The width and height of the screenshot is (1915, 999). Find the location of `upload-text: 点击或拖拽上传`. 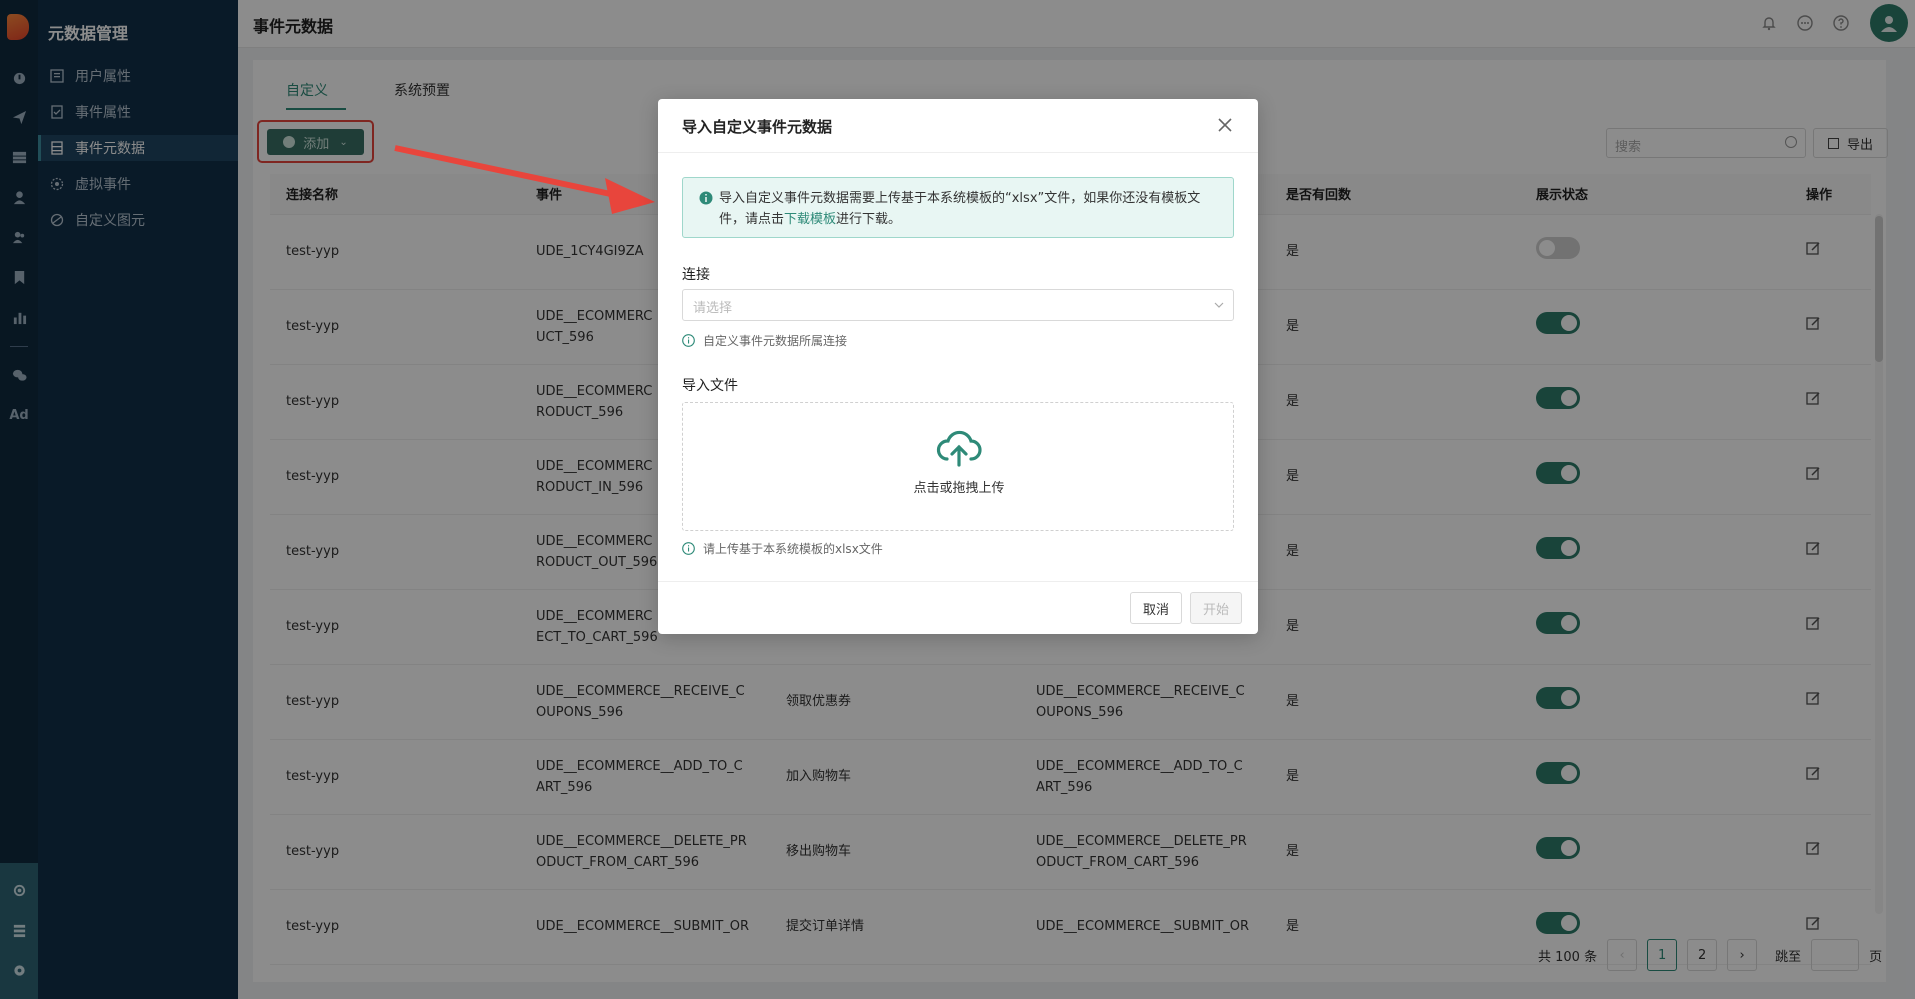

upload-text: 点击或拖拽上传 is located at coordinates (959, 488).